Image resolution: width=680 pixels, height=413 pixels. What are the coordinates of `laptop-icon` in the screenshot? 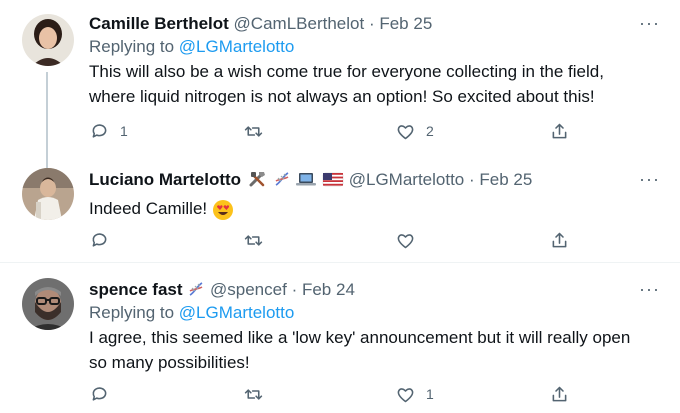 It's located at (306, 179).